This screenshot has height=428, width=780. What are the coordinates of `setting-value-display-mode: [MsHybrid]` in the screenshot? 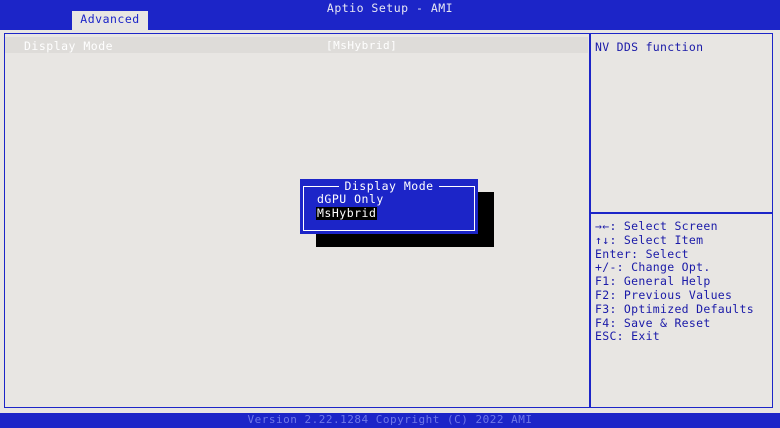 It's located at (361, 45).